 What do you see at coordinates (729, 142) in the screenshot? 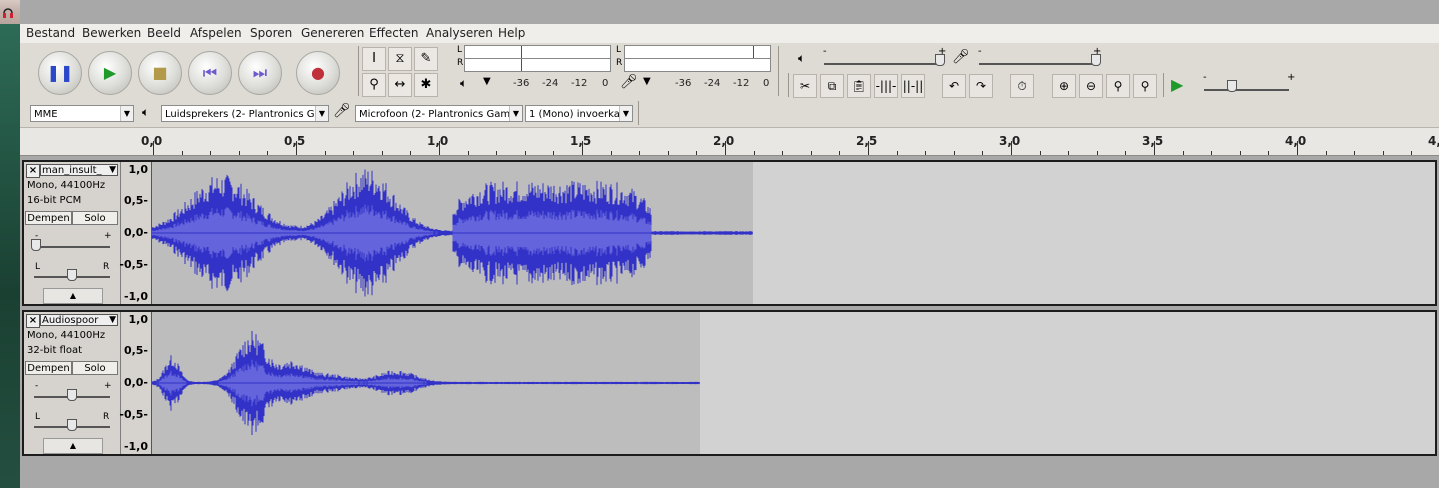
I see `timeline-ruler: 0,0 0,5 1,0 1,5 2,0 2,5 3,0 3,5 4,0 4,` at bounding box center [729, 142].